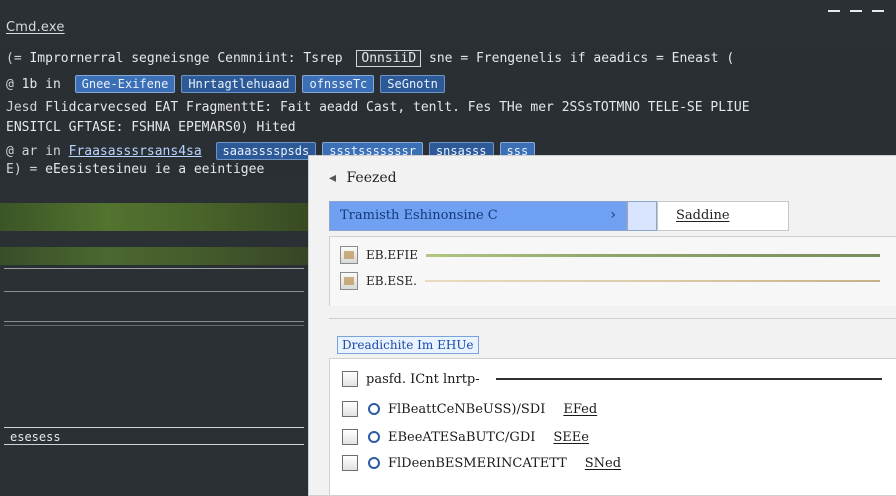 This screenshot has height=496, width=896. Describe the element at coordinates (154, 436) in the screenshot. I see `left-panel-footer: esesess` at that location.